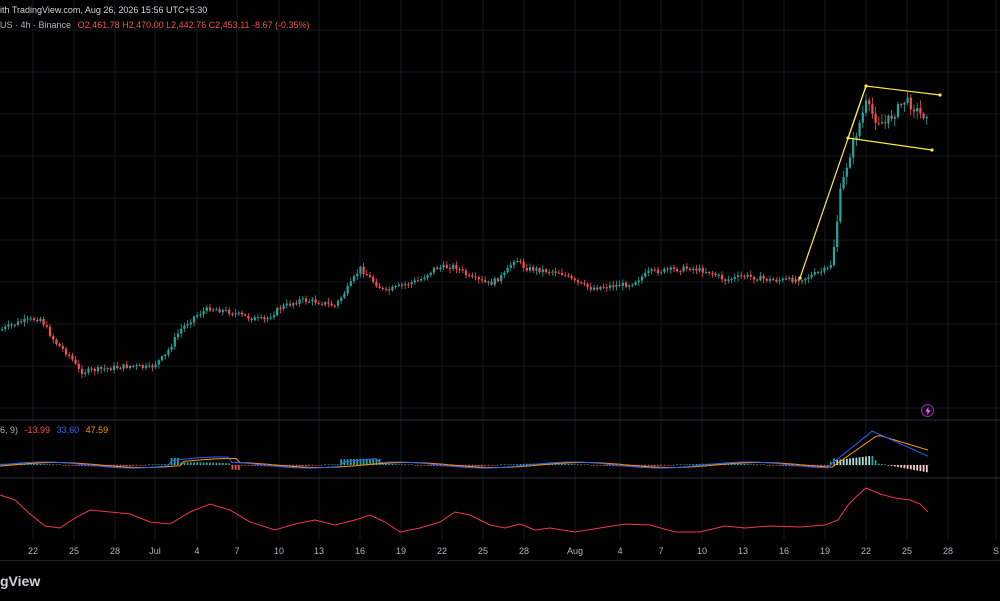  Describe the element at coordinates (996, 551) in the screenshot. I see `time-axis-tick: S` at that location.